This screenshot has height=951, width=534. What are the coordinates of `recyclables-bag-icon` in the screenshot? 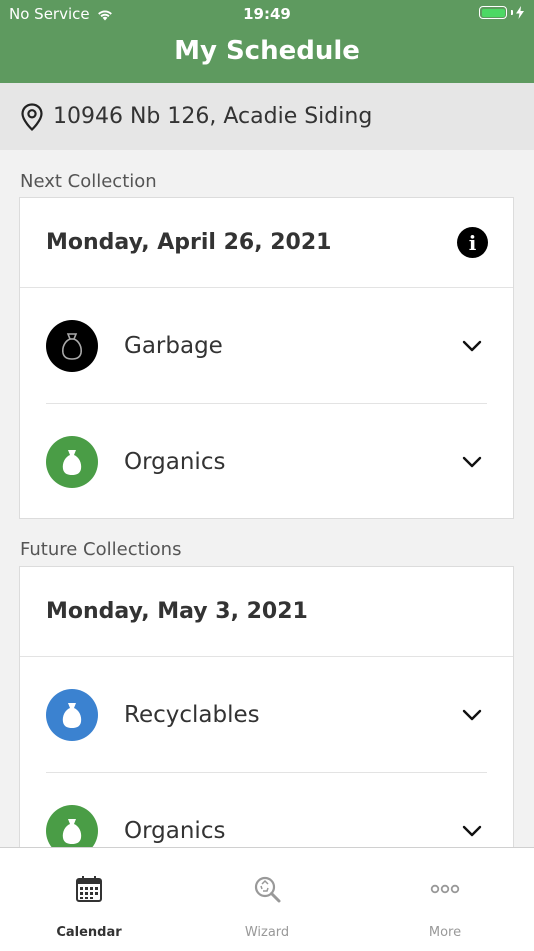 It's located at (72, 714).